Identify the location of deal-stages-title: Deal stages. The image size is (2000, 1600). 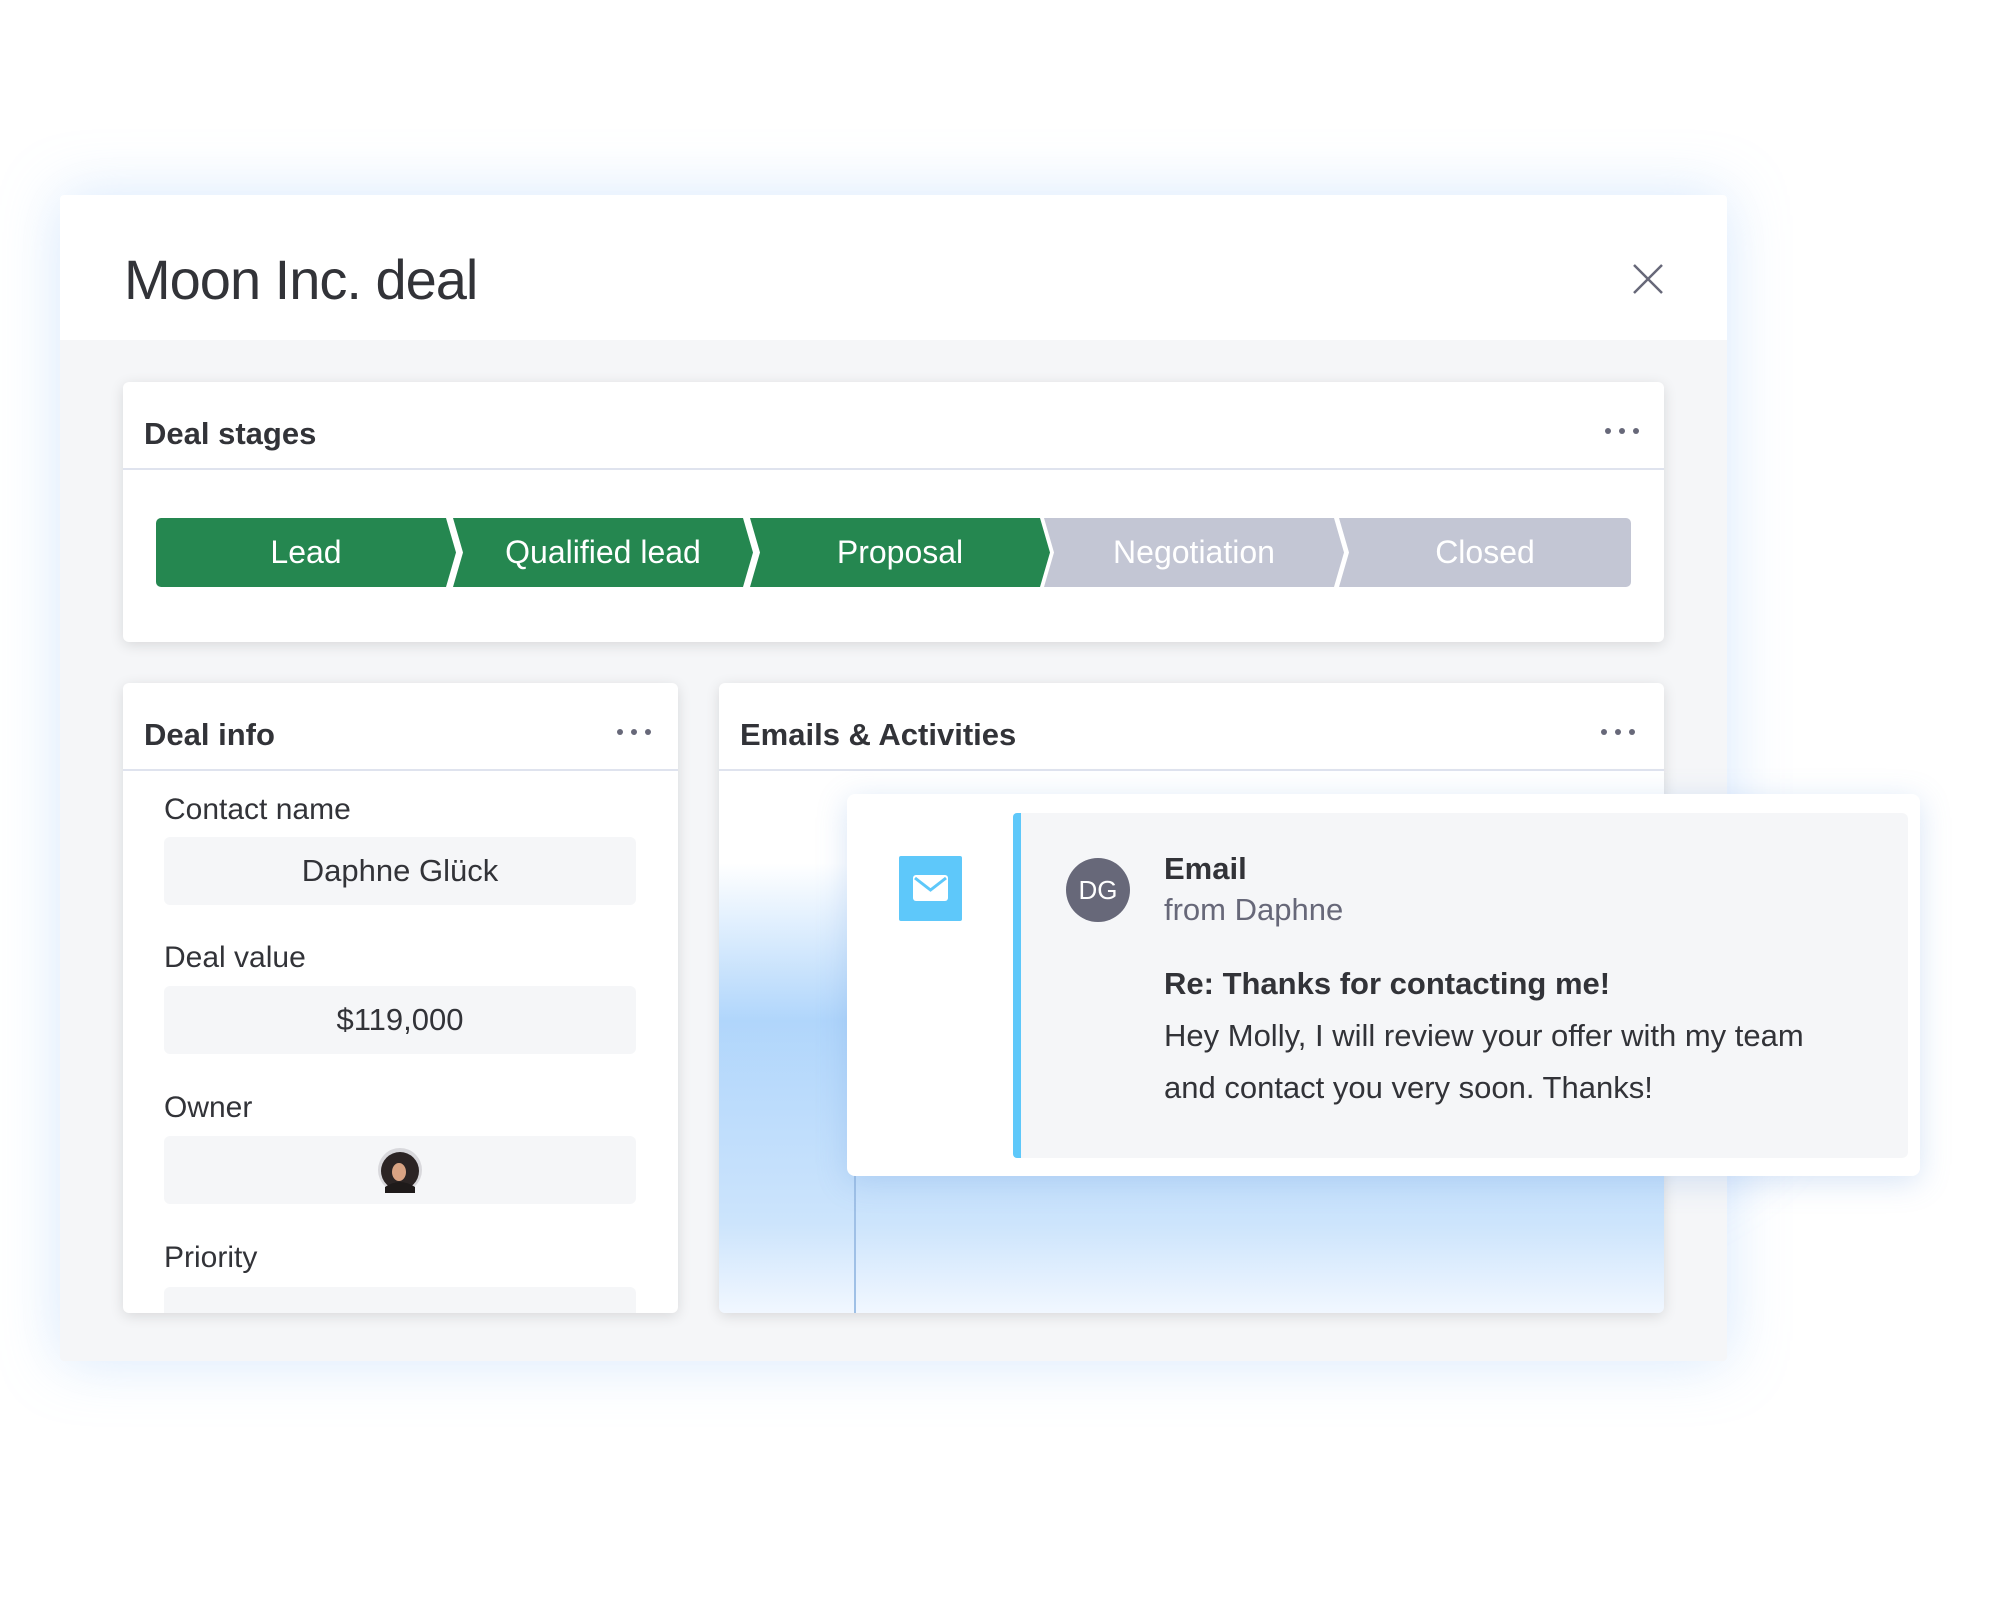
(230, 433).